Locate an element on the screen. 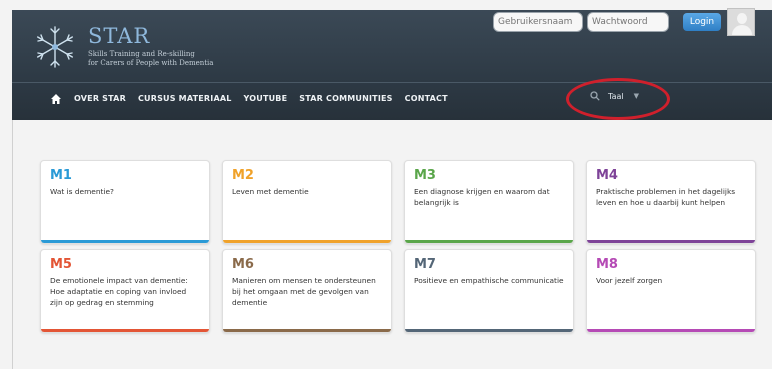  nav-item-contact: CONTACT is located at coordinates (426, 98).